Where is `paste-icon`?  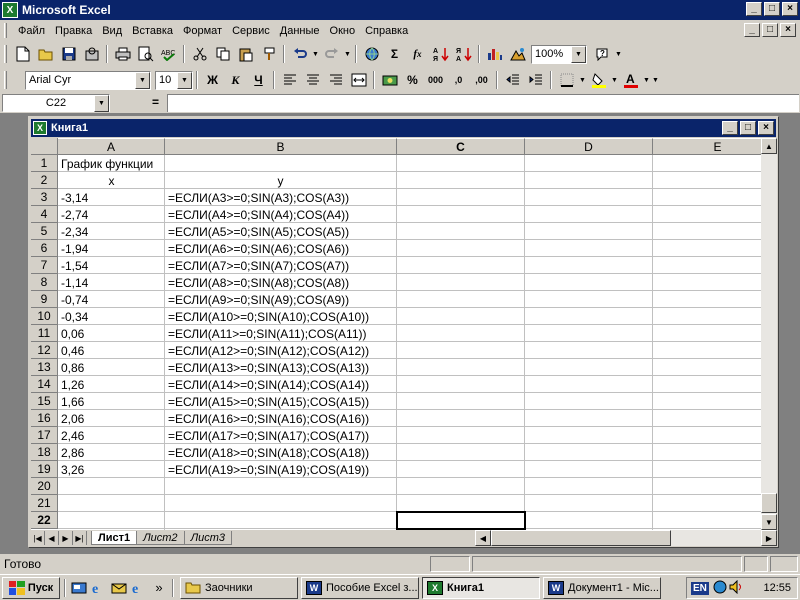
paste-icon is located at coordinates (245, 54).